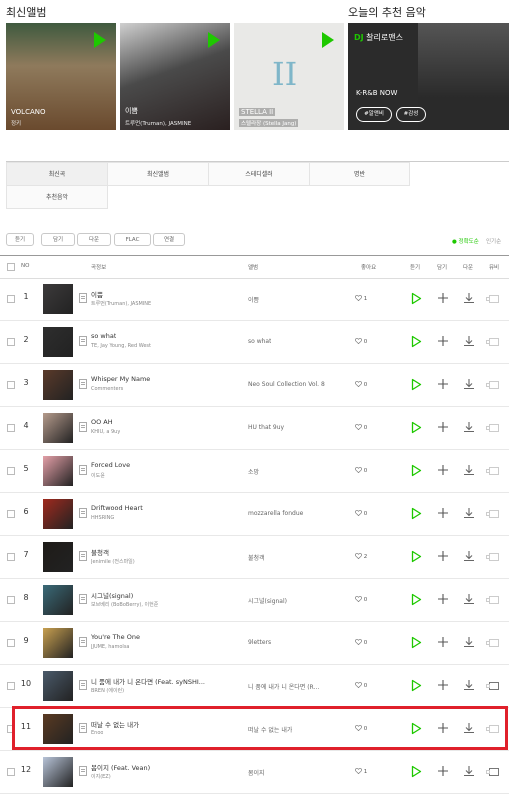 The image size is (517, 794). Describe the element at coordinates (120, 379) in the screenshot. I see `song-title: Whisper My Name` at that location.